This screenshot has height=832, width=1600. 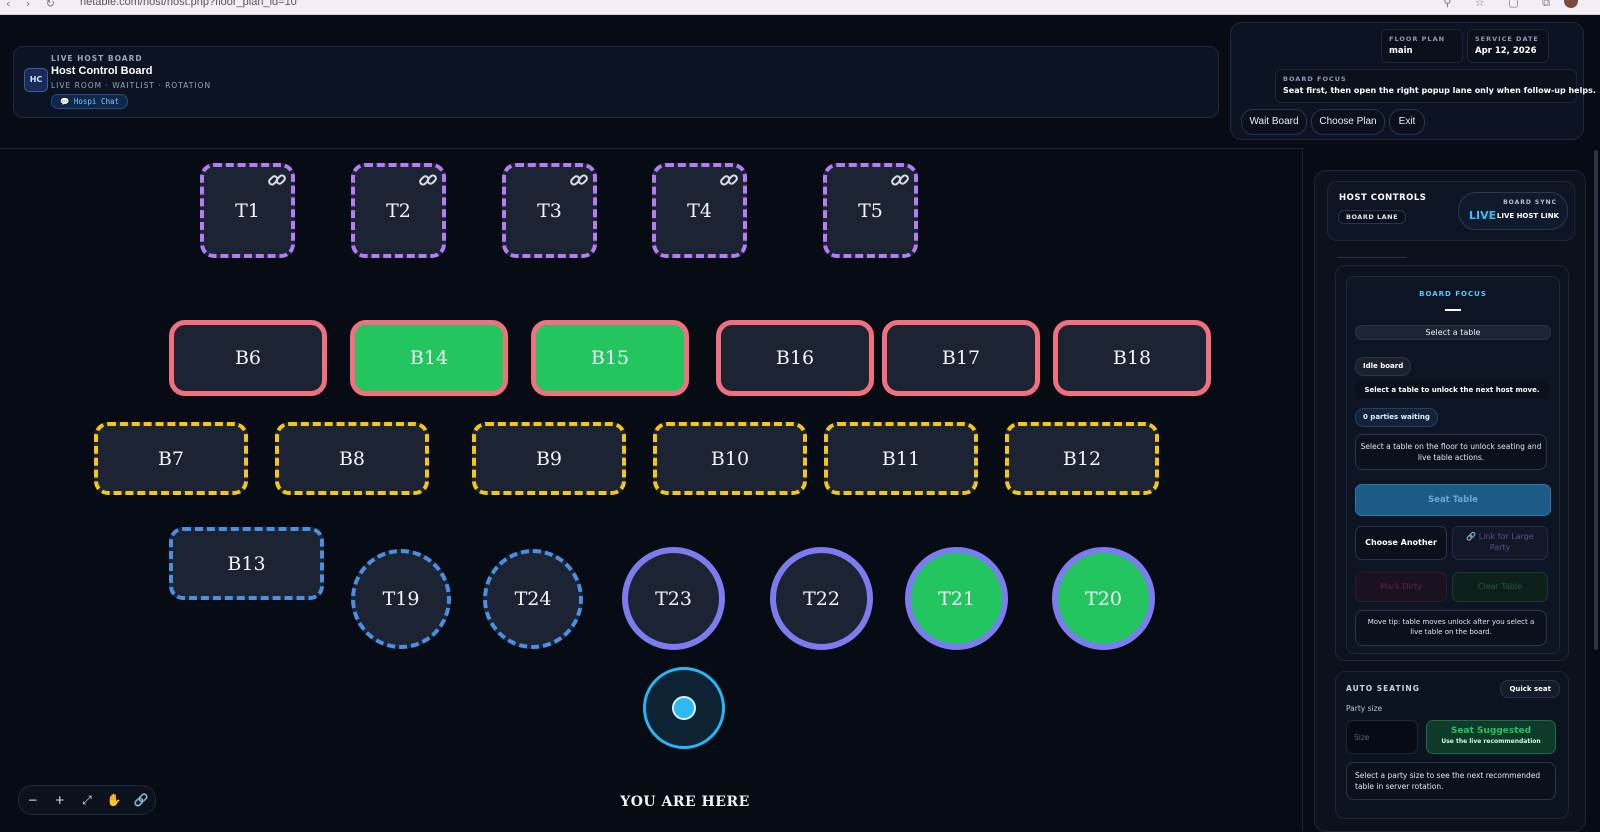 I want to click on table-b6: B6, so click(x=248, y=358).